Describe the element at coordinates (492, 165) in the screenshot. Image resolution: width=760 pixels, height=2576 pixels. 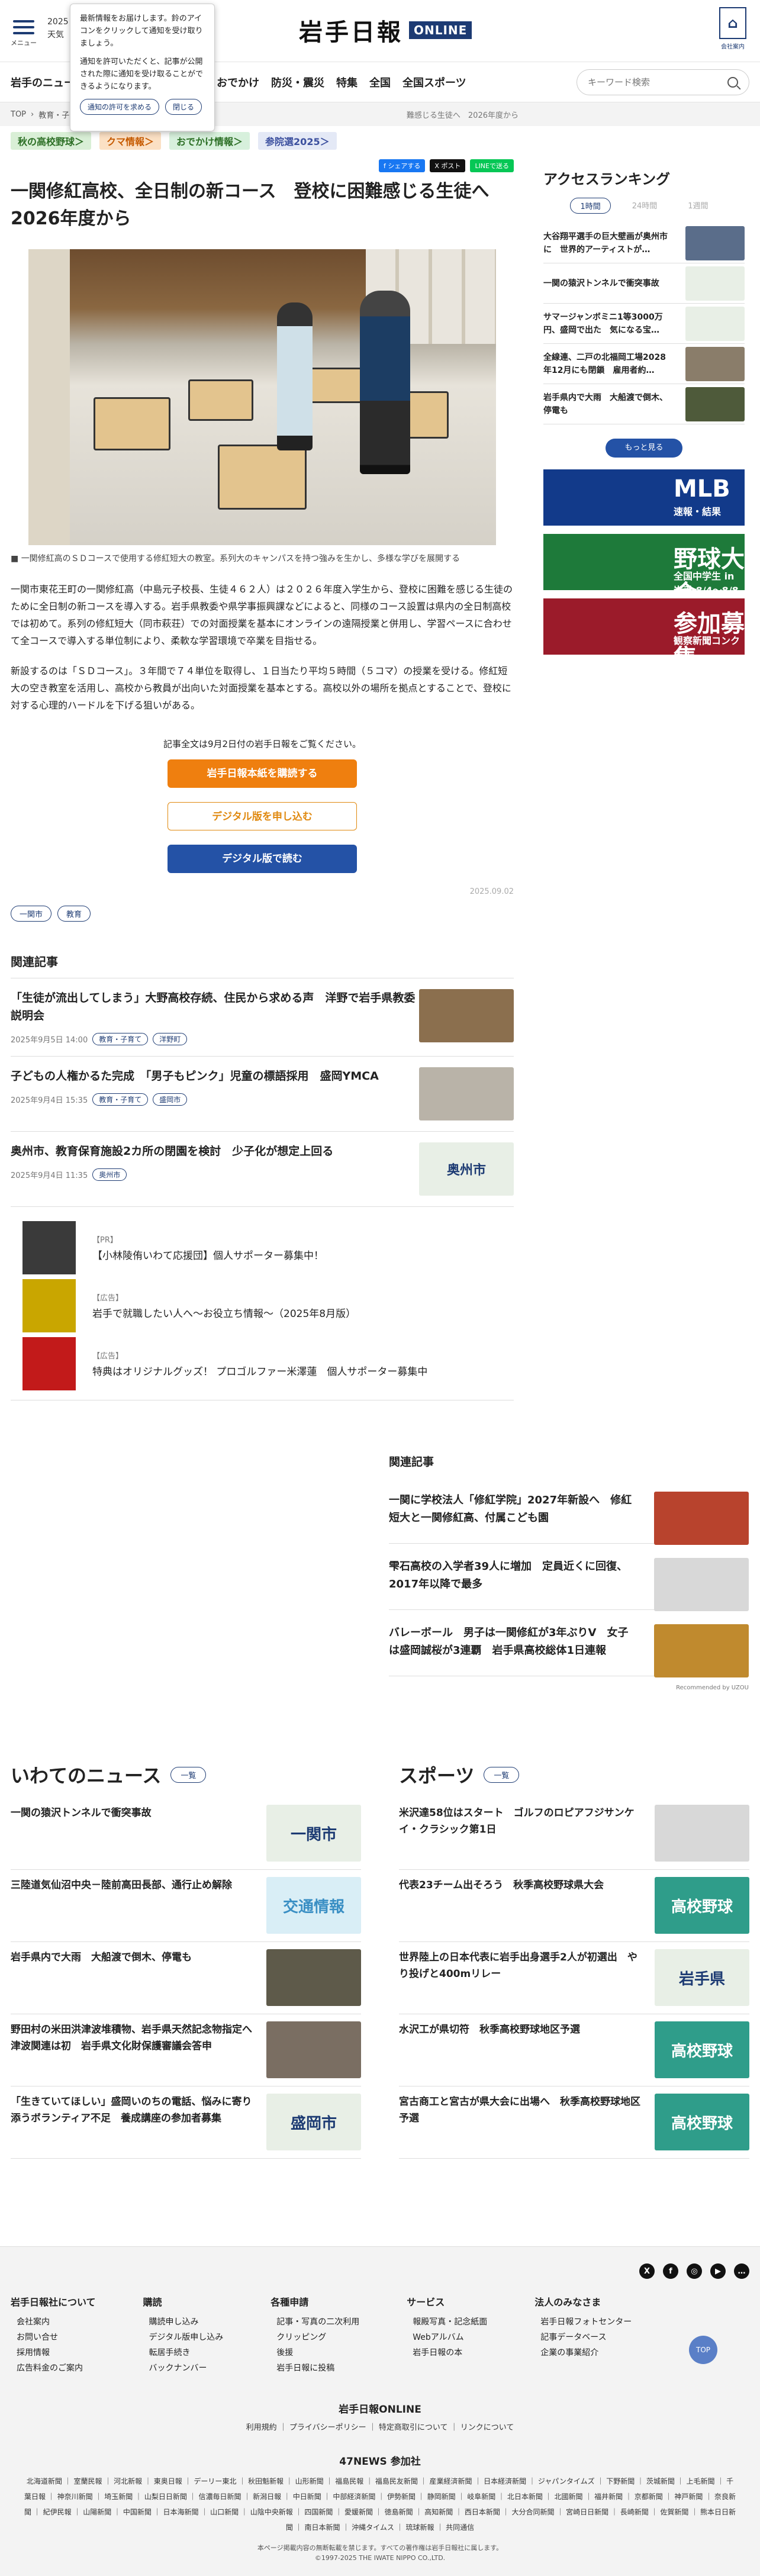
I see `line-share-button: LINEで送る` at that location.